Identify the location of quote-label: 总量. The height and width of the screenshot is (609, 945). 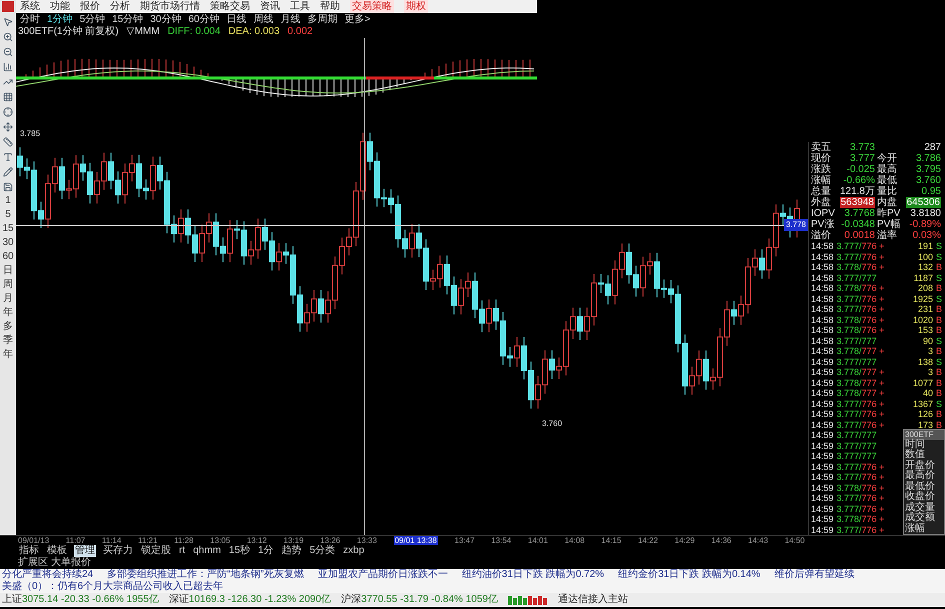
(821, 191).